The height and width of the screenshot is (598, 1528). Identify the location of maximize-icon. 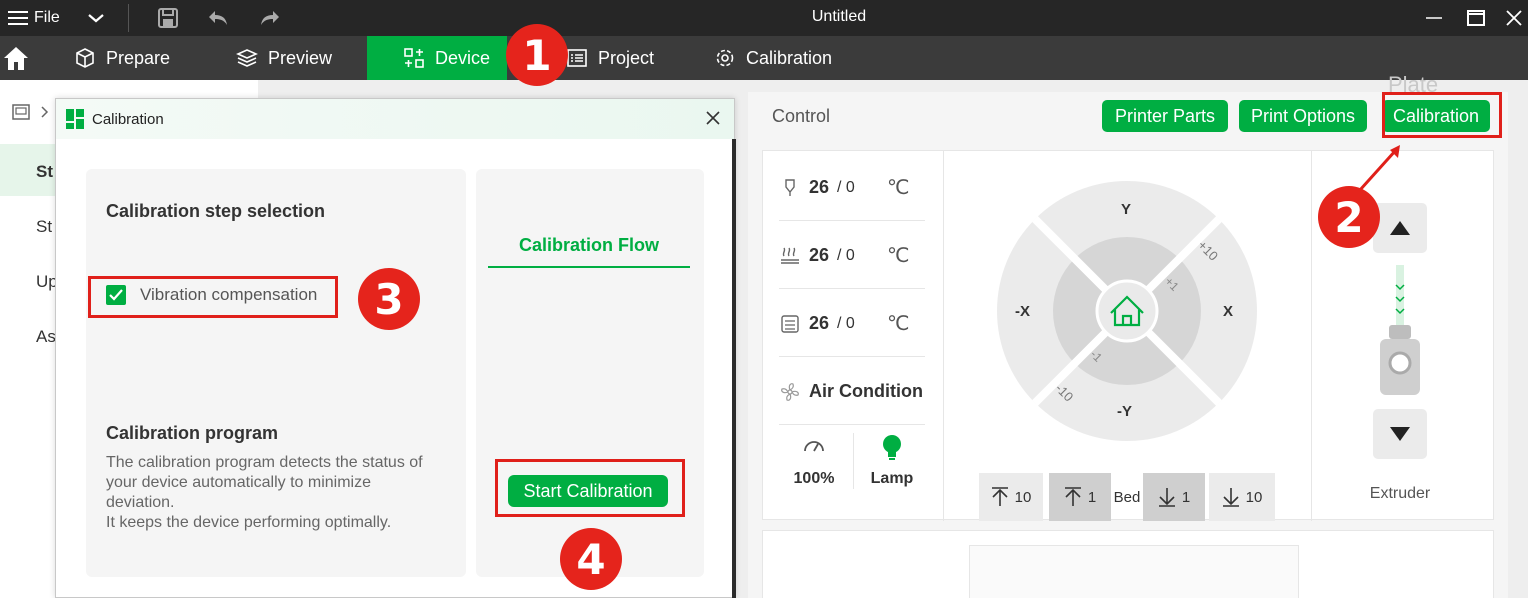
(1476, 18).